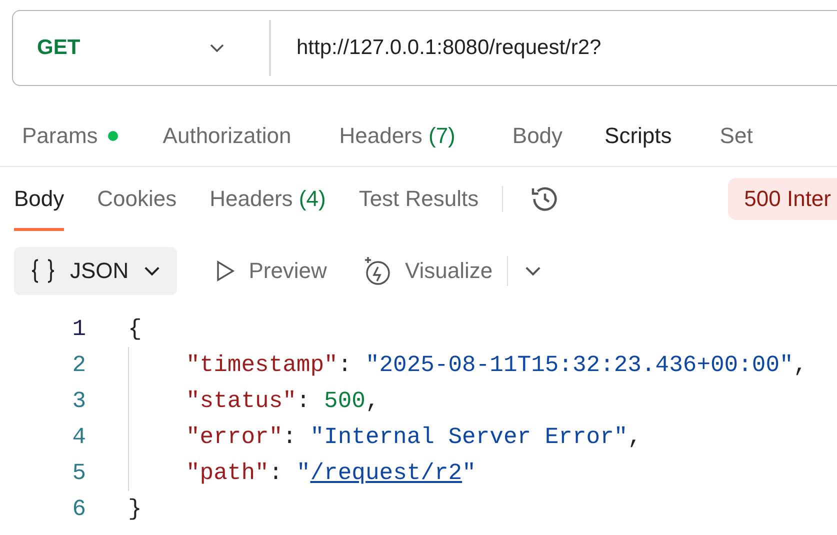 Image resolution: width=837 pixels, height=535 pixels. Describe the element at coordinates (386, 473) in the screenshot. I see `path-link: /request/r2` at that location.